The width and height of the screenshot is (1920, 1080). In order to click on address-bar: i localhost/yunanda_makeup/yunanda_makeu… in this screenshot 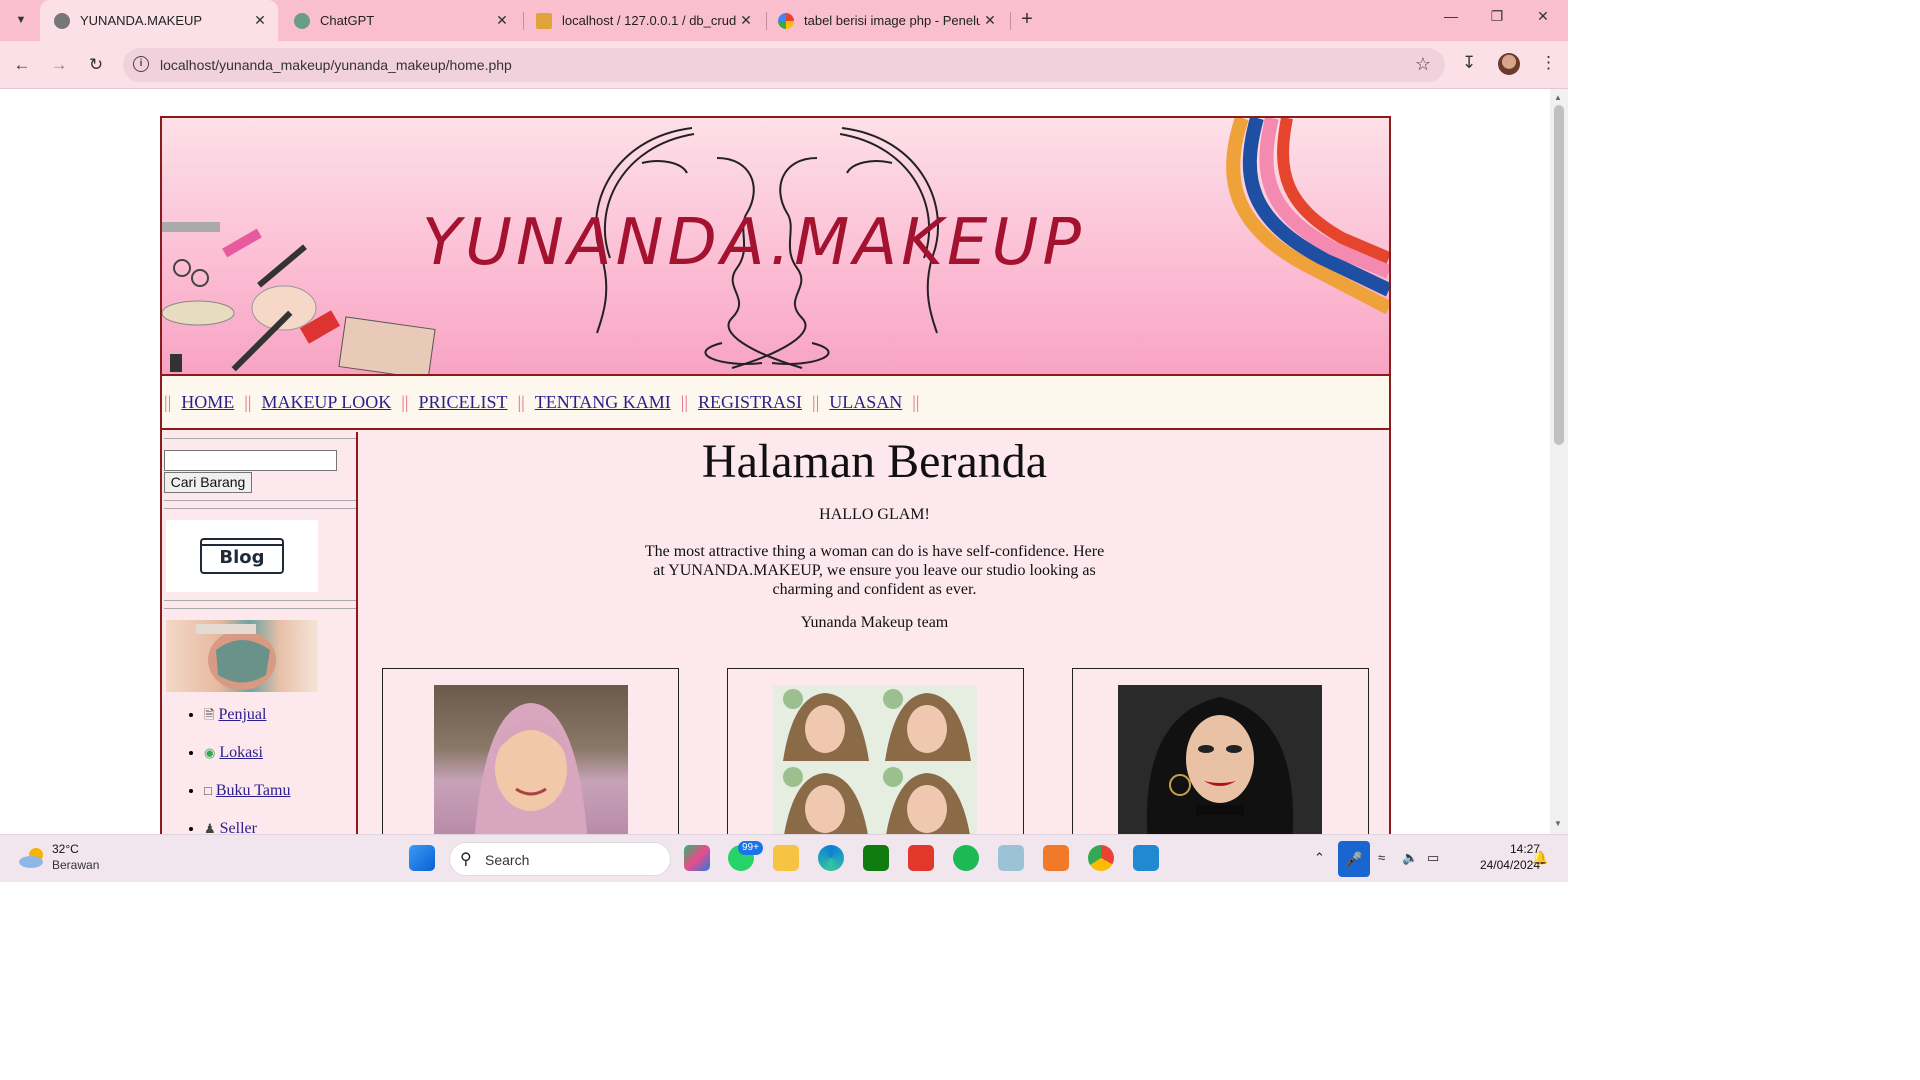, I will do `click(784, 65)`.